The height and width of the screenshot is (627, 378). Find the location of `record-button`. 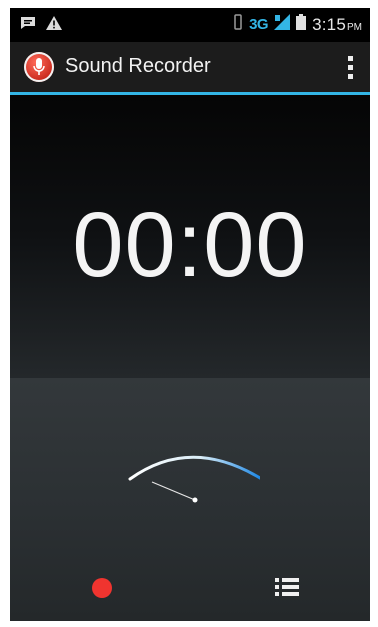

record-button is located at coordinates (102, 588).